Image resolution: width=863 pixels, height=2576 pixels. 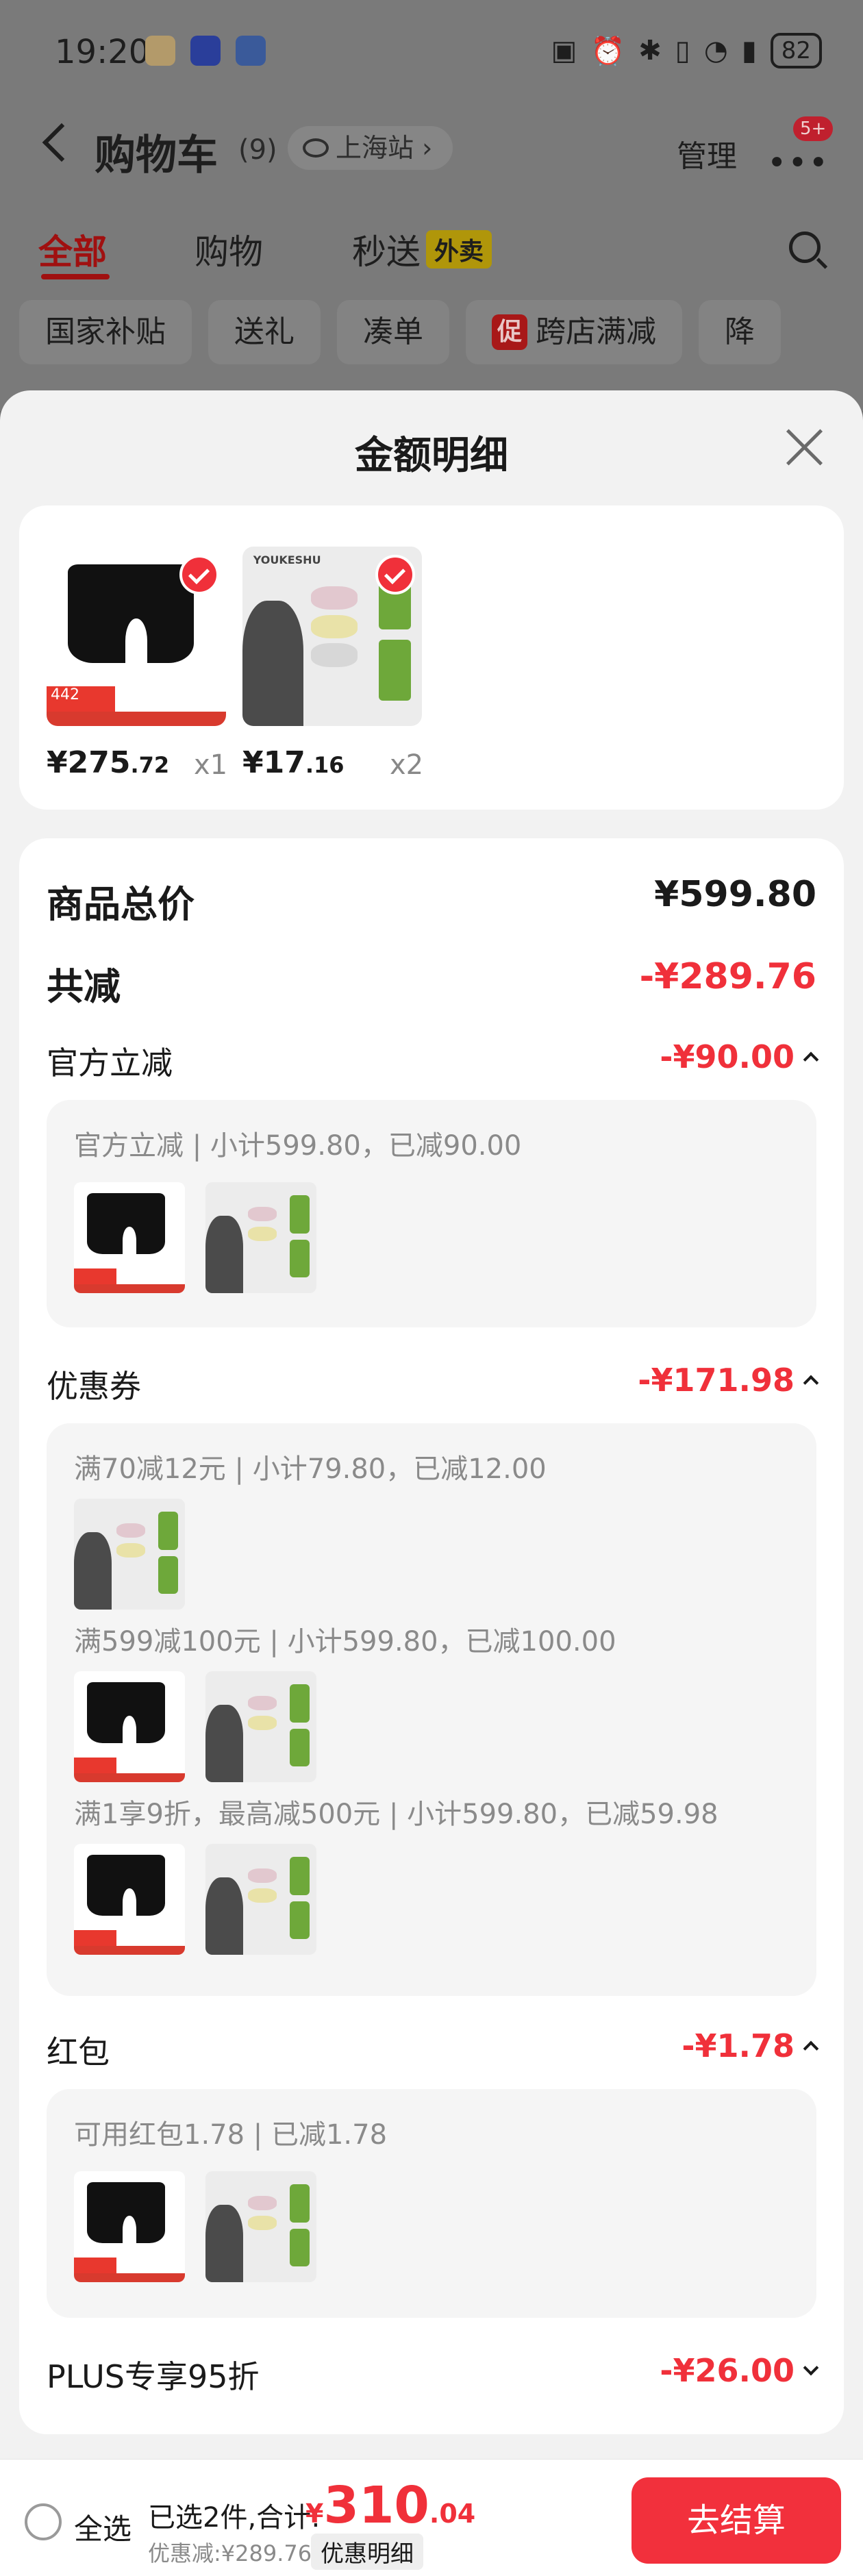 I want to click on status-indicators: ▣ ⏰ ✱ ▯ ◔ ▮ 82, so click(x=686, y=50).